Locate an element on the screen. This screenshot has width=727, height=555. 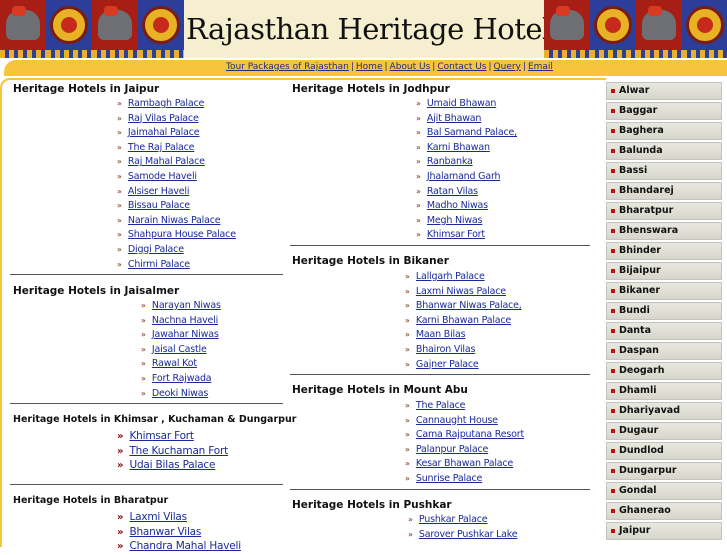
hotel-link: Sunrise Palace is located at coordinates (449, 478).